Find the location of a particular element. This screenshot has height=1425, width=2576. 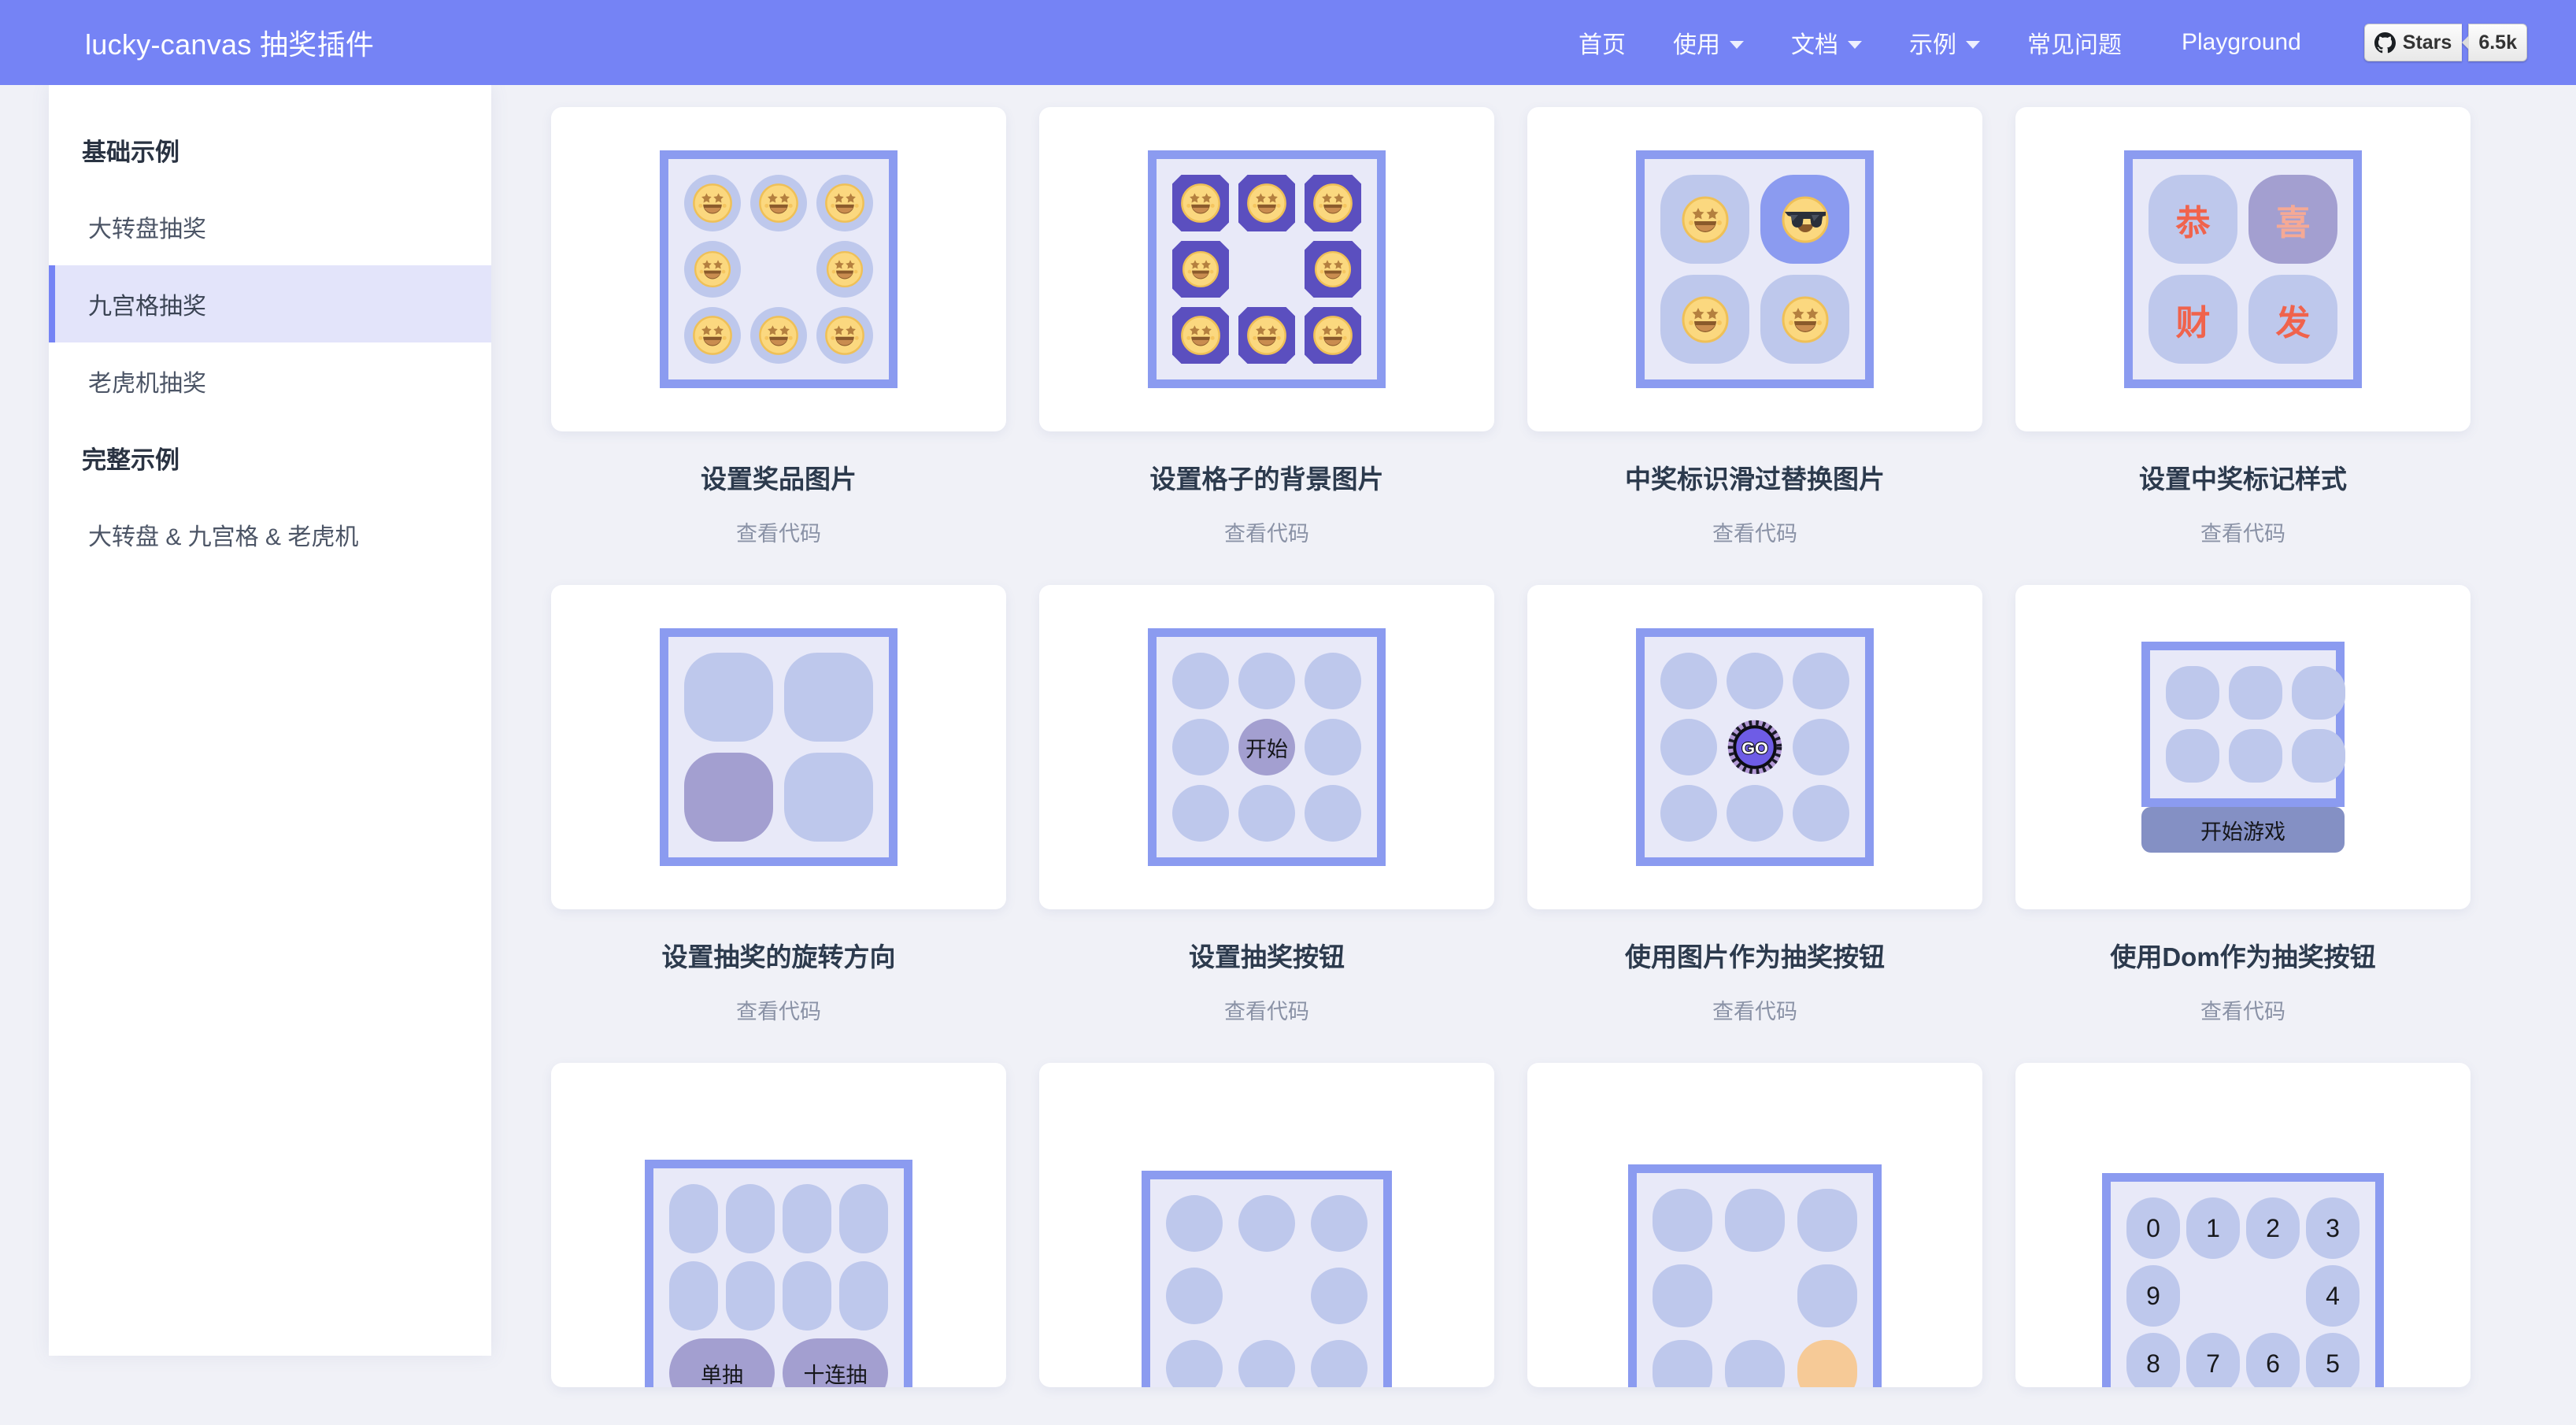

grid-cell: 3 is located at coordinates (2332, 1228).